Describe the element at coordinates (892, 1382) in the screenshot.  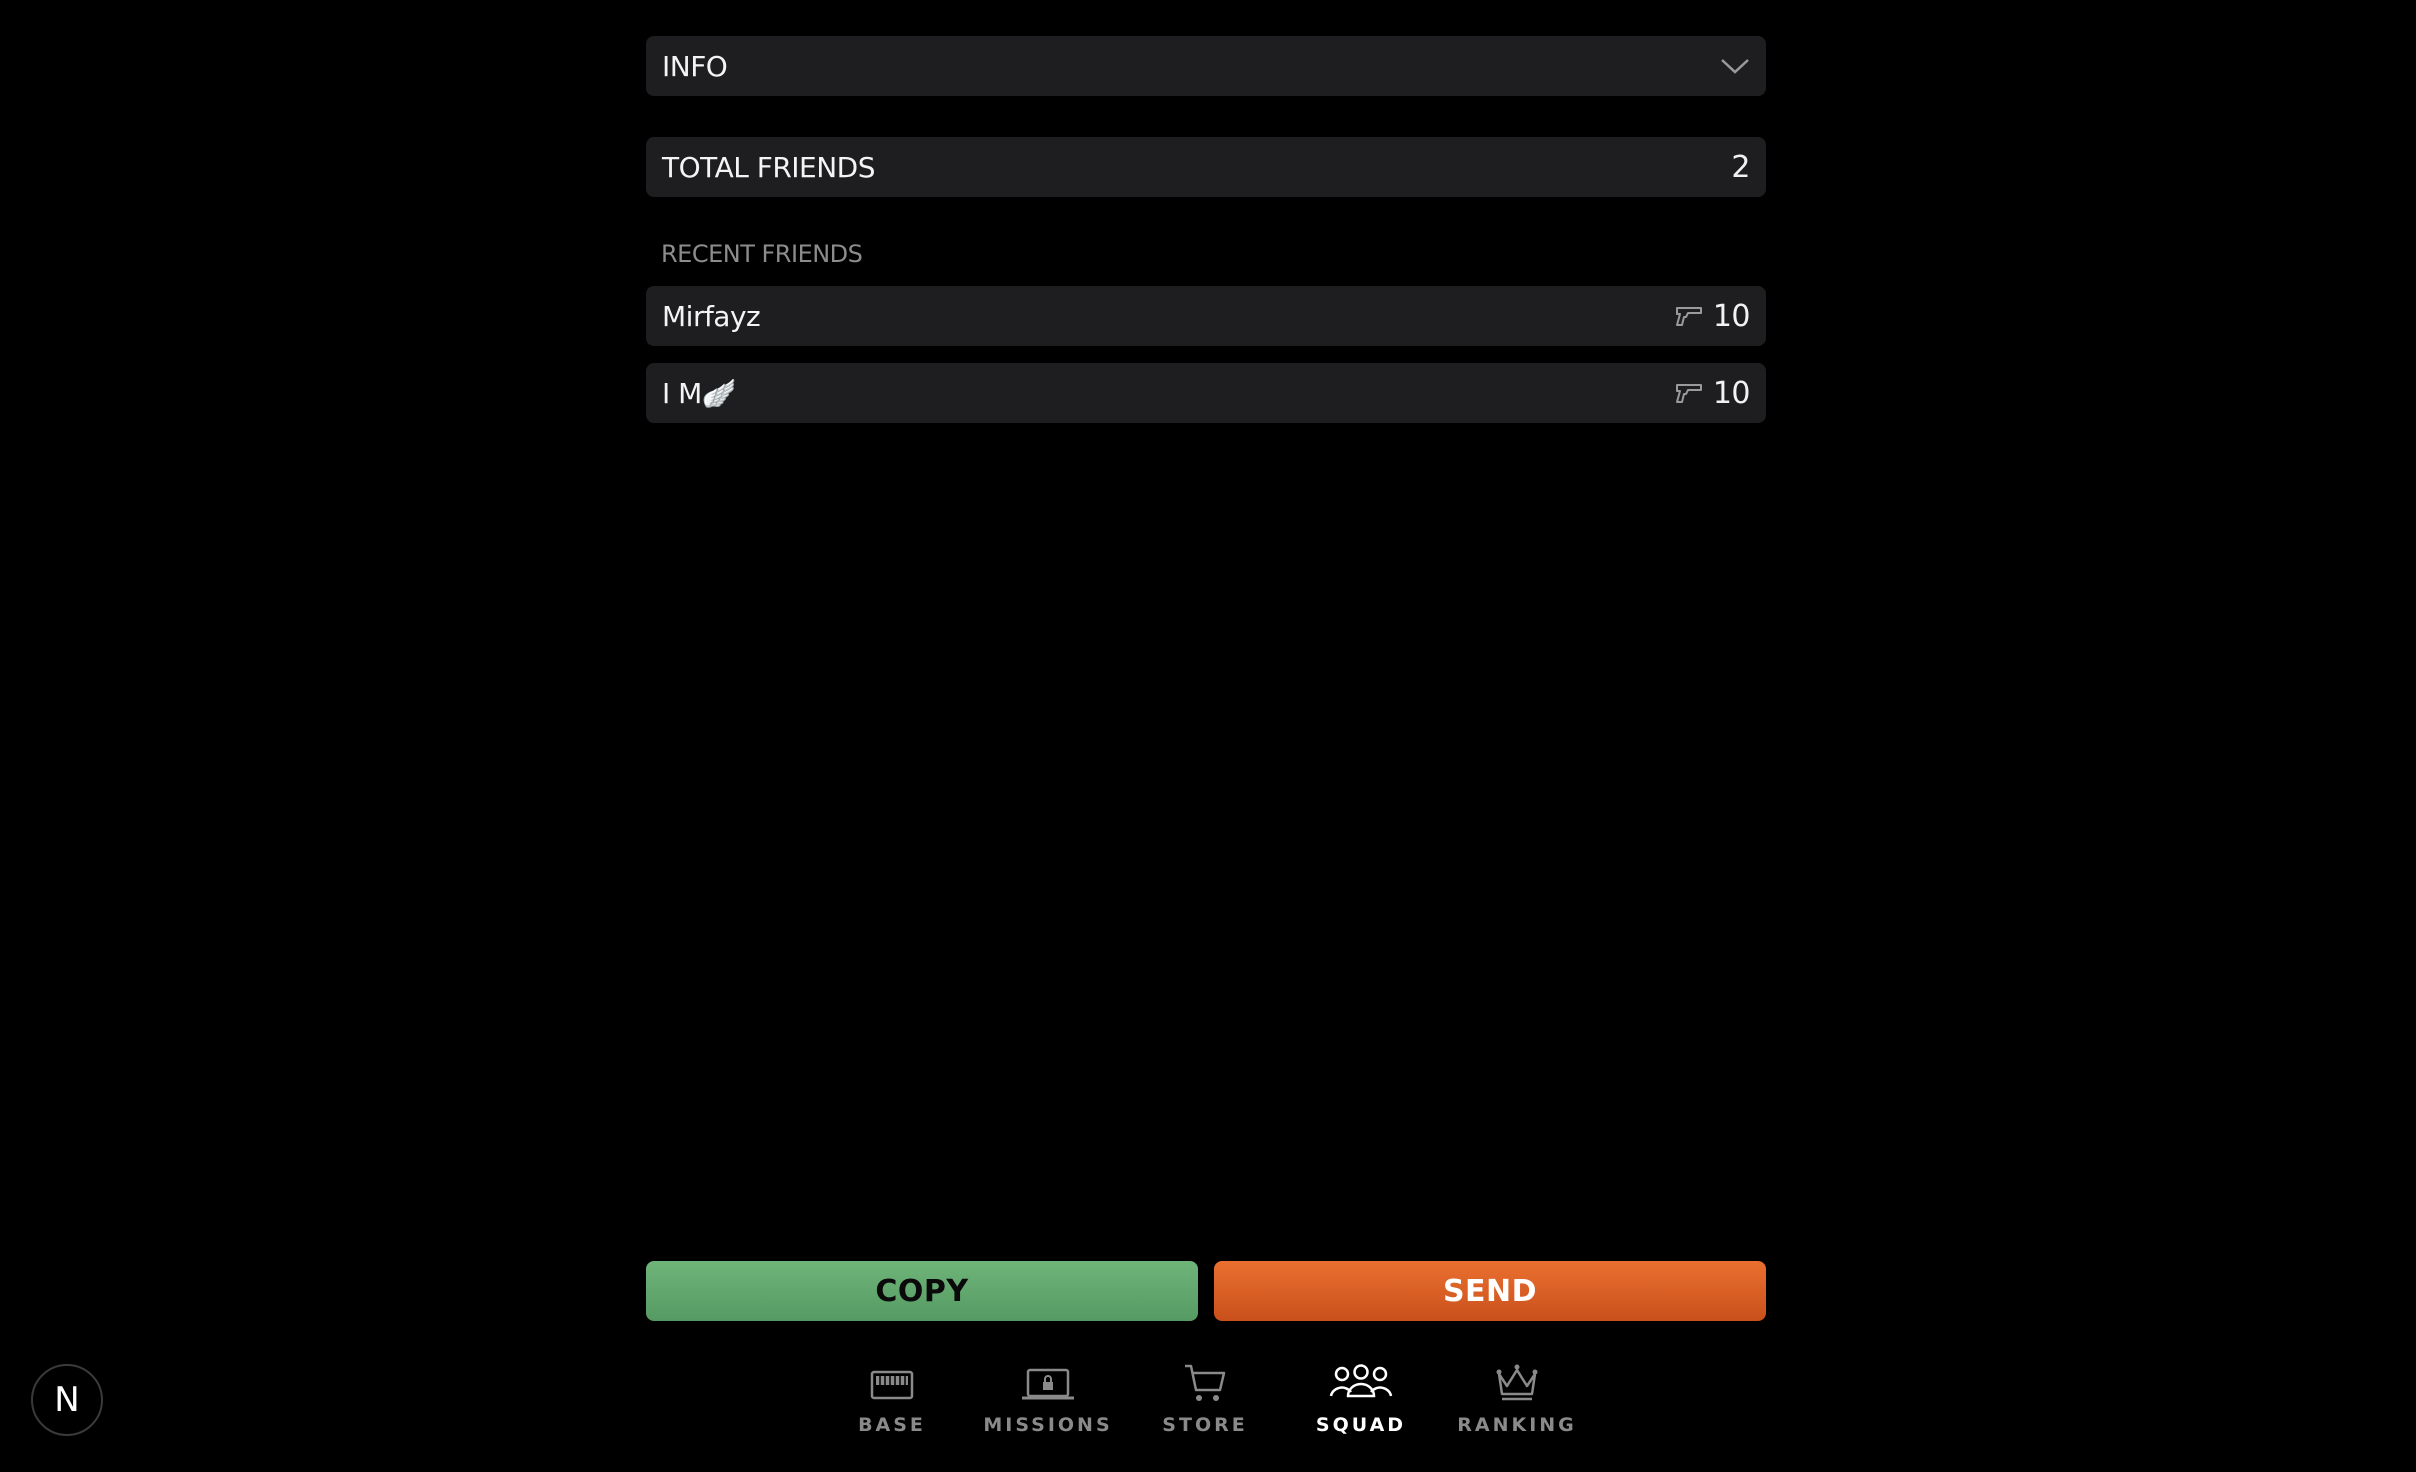
I see `base-icon` at that location.